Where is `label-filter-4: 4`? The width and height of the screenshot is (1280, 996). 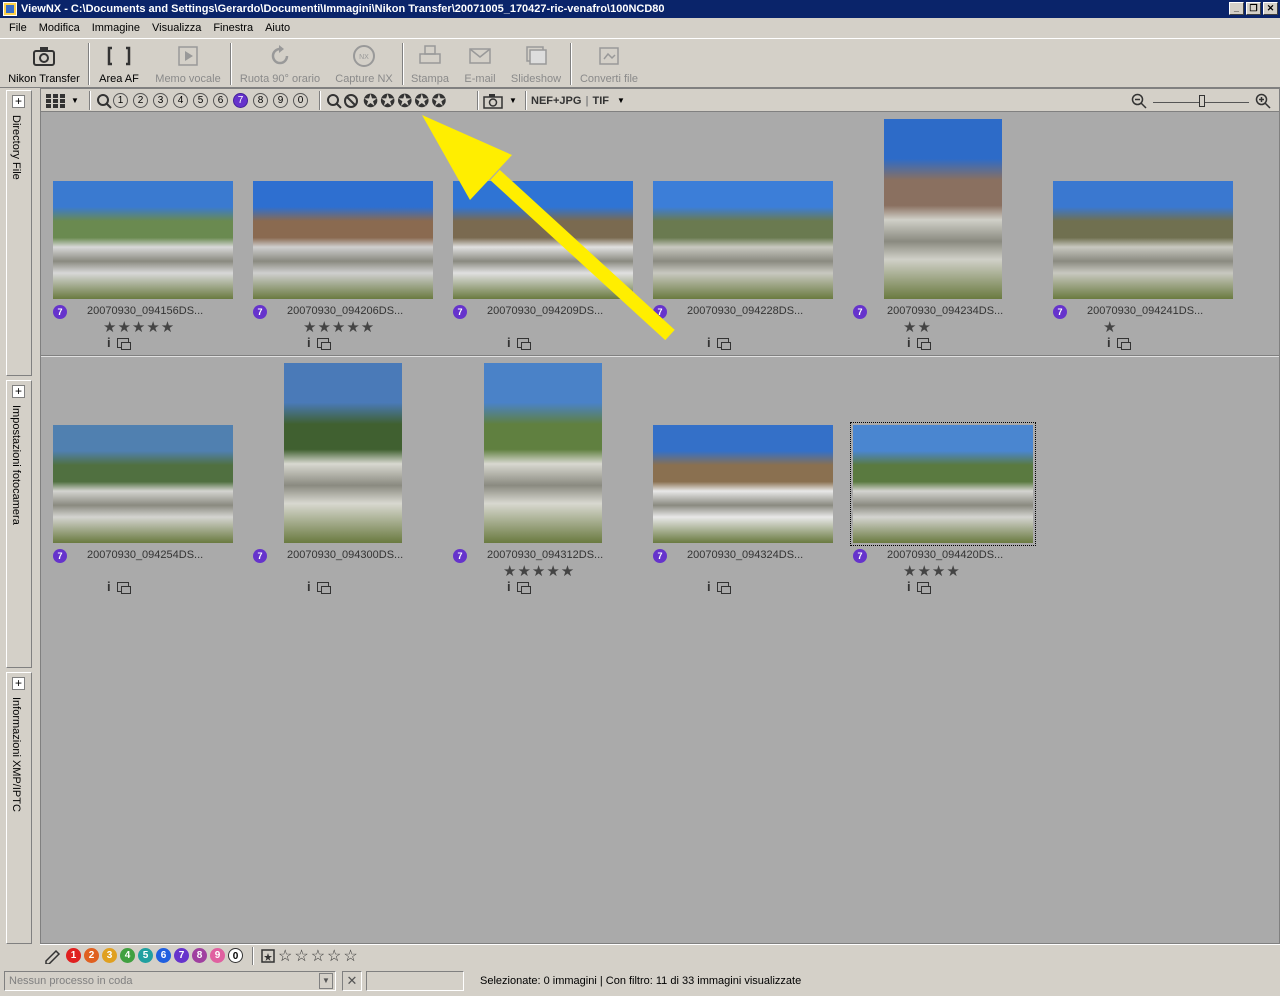
label-filter-4: 4 is located at coordinates (180, 100).